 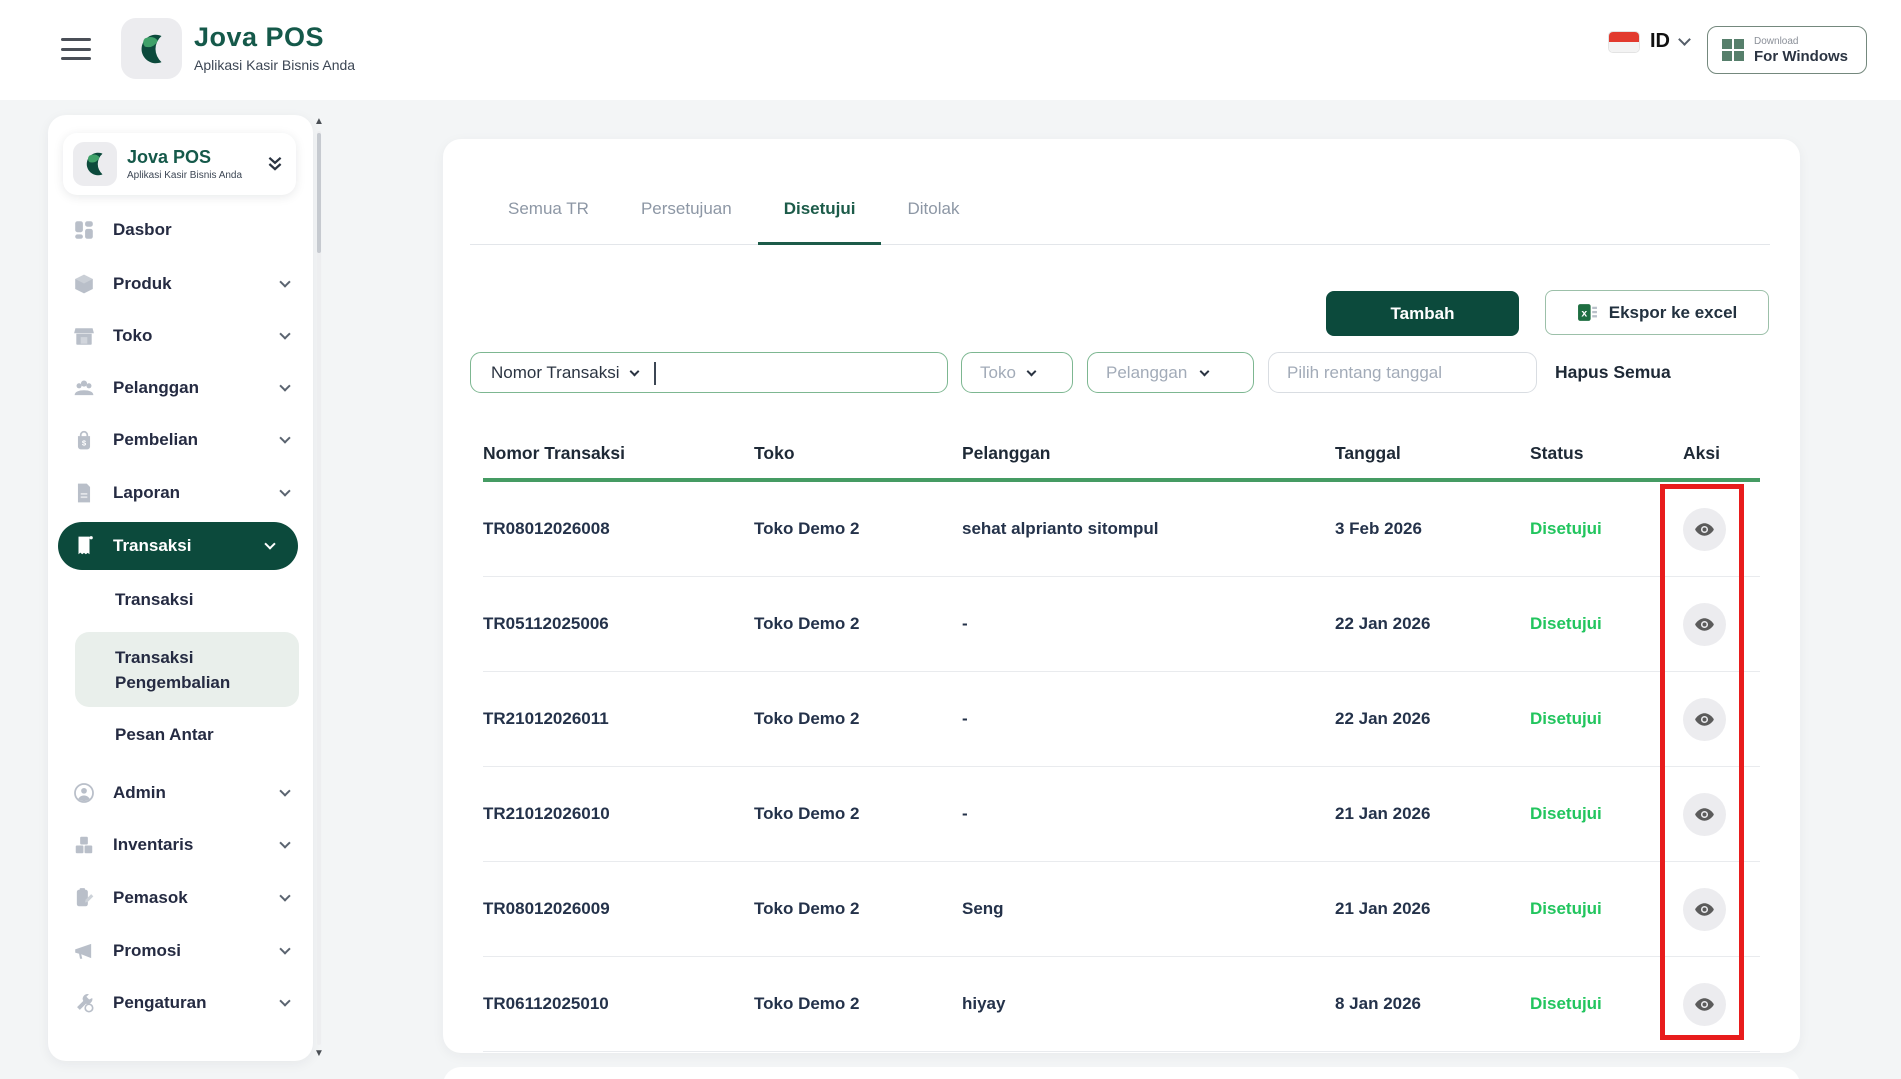 What do you see at coordinates (1657, 312) in the screenshot?
I see `export-excel-button: Ekspor ke excel` at bounding box center [1657, 312].